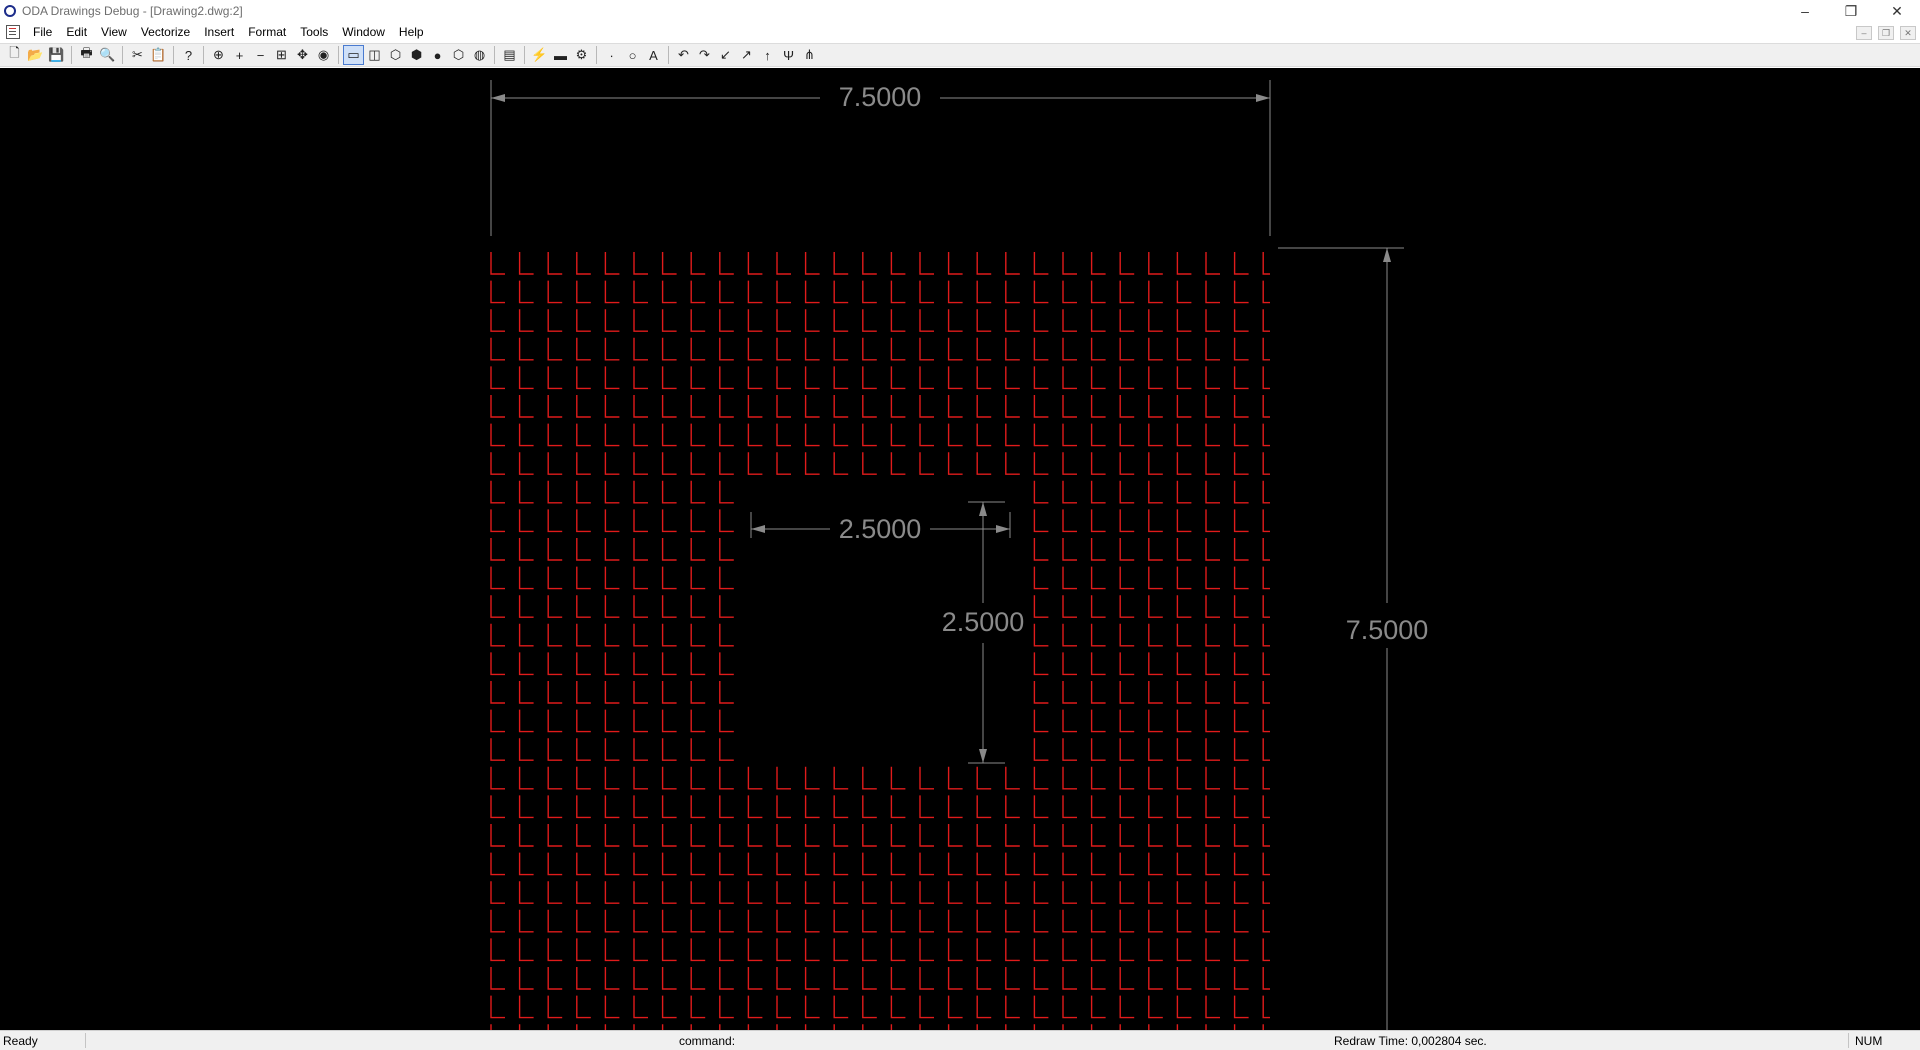 This screenshot has height=1050, width=1920. I want to click on open-icon: 📂, so click(35, 55).